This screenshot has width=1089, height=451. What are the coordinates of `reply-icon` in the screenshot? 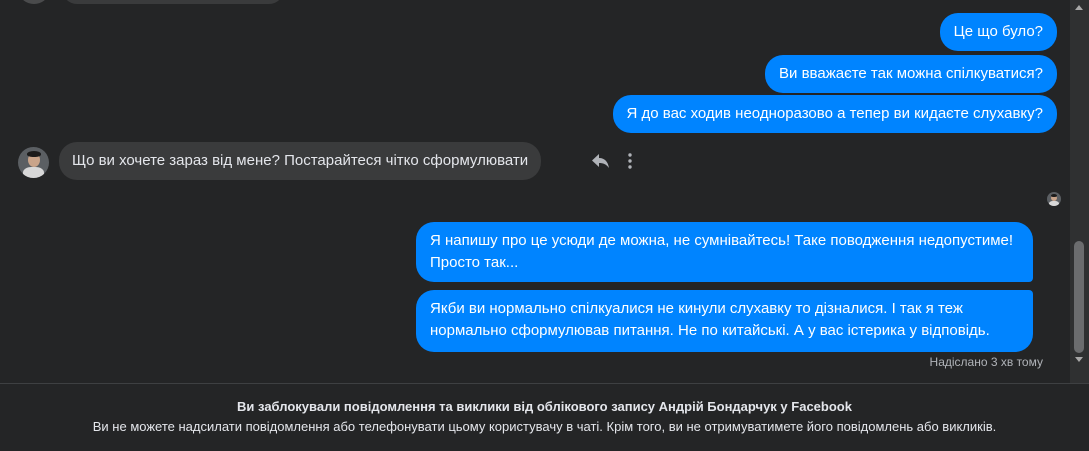 It's located at (600, 161).